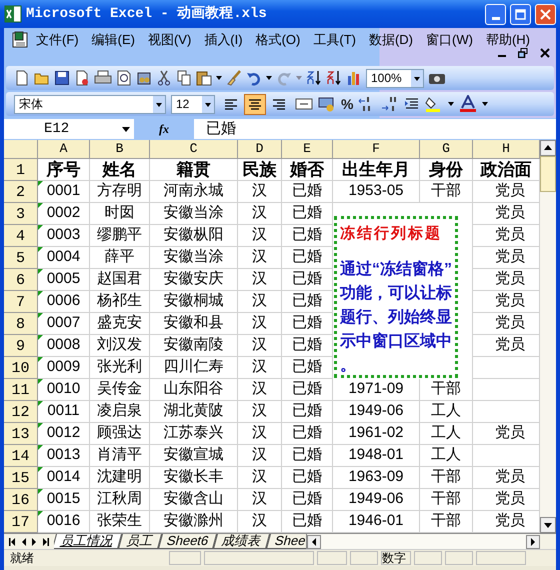 The height and width of the screenshot is (570, 560). What do you see at coordinates (64, 478) in the screenshot?
I see `table-cell: 0014` at bounding box center [64, 478].